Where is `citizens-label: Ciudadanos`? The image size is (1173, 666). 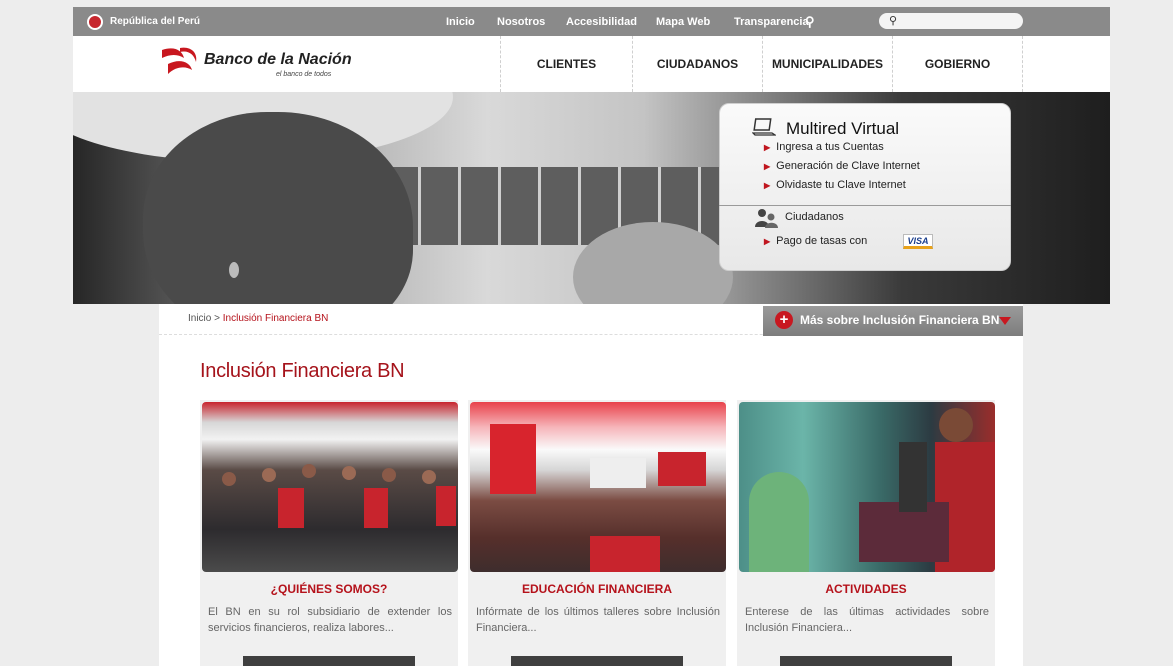
citizens-label: Ciudadanos is located at coordinates (814, 217).